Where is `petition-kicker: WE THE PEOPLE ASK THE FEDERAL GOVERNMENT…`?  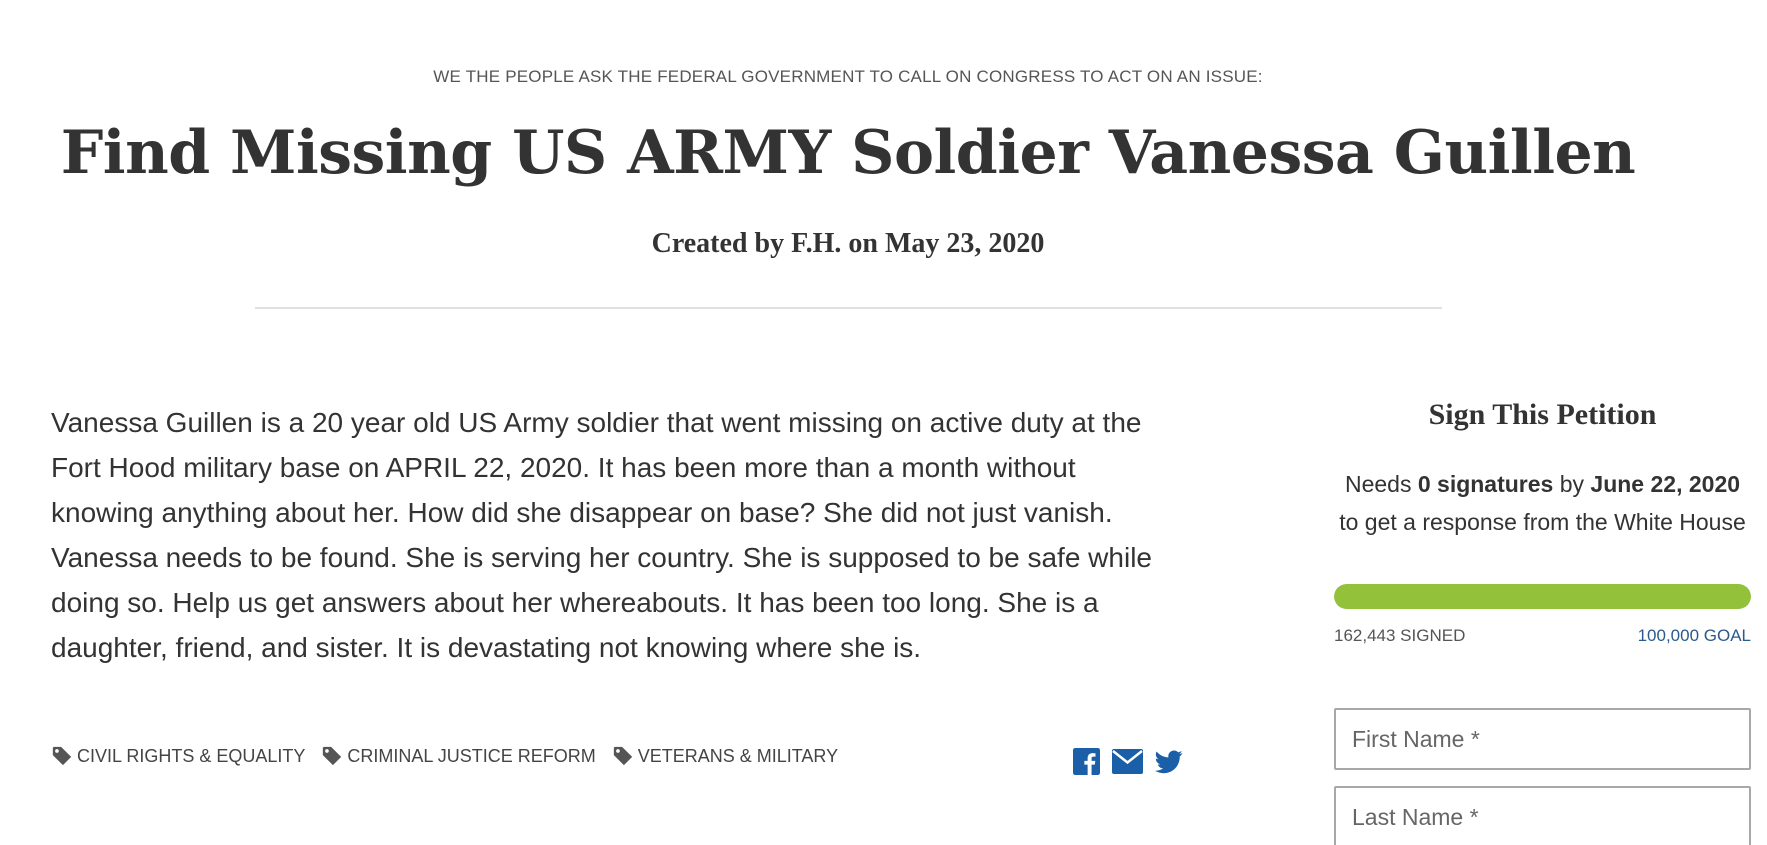 petition-kicker: WE THE PEOPLE ASK THE FEDERAL GOVERNMENT… is located at coordinates (848, 76).